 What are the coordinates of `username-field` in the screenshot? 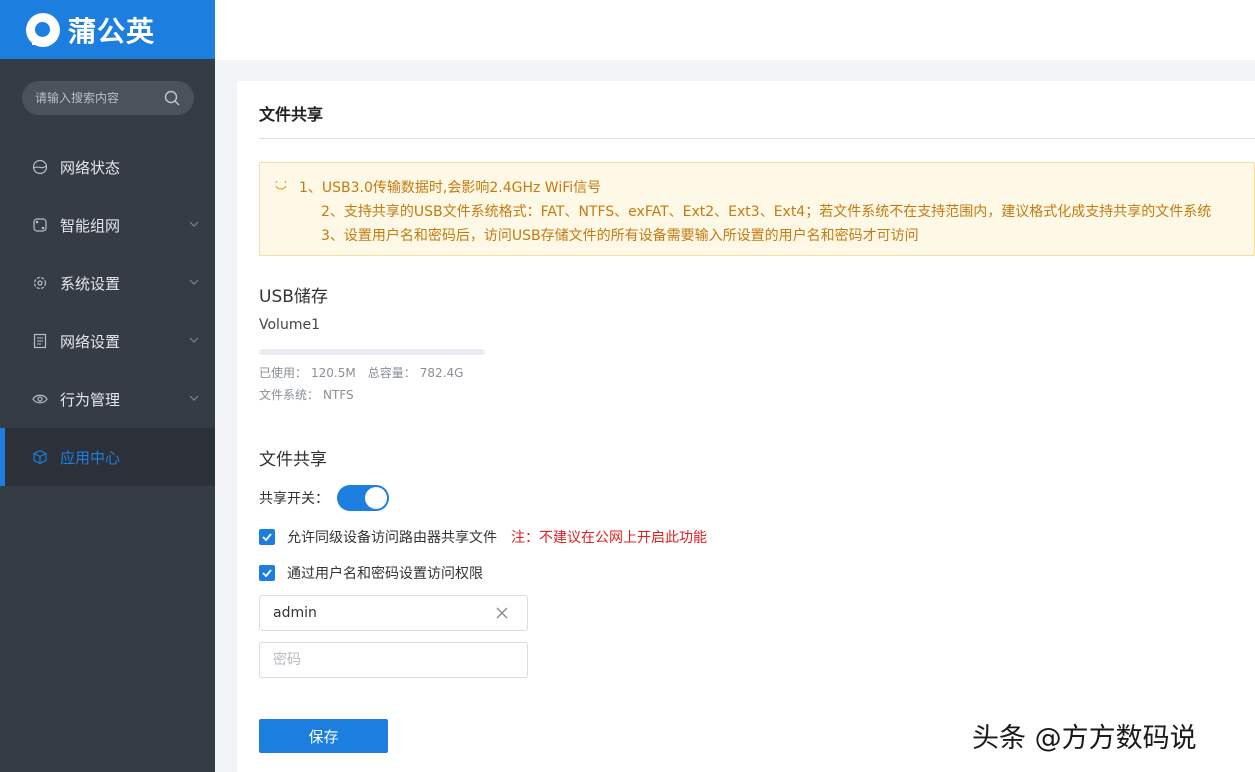 It's located at (393, 613).